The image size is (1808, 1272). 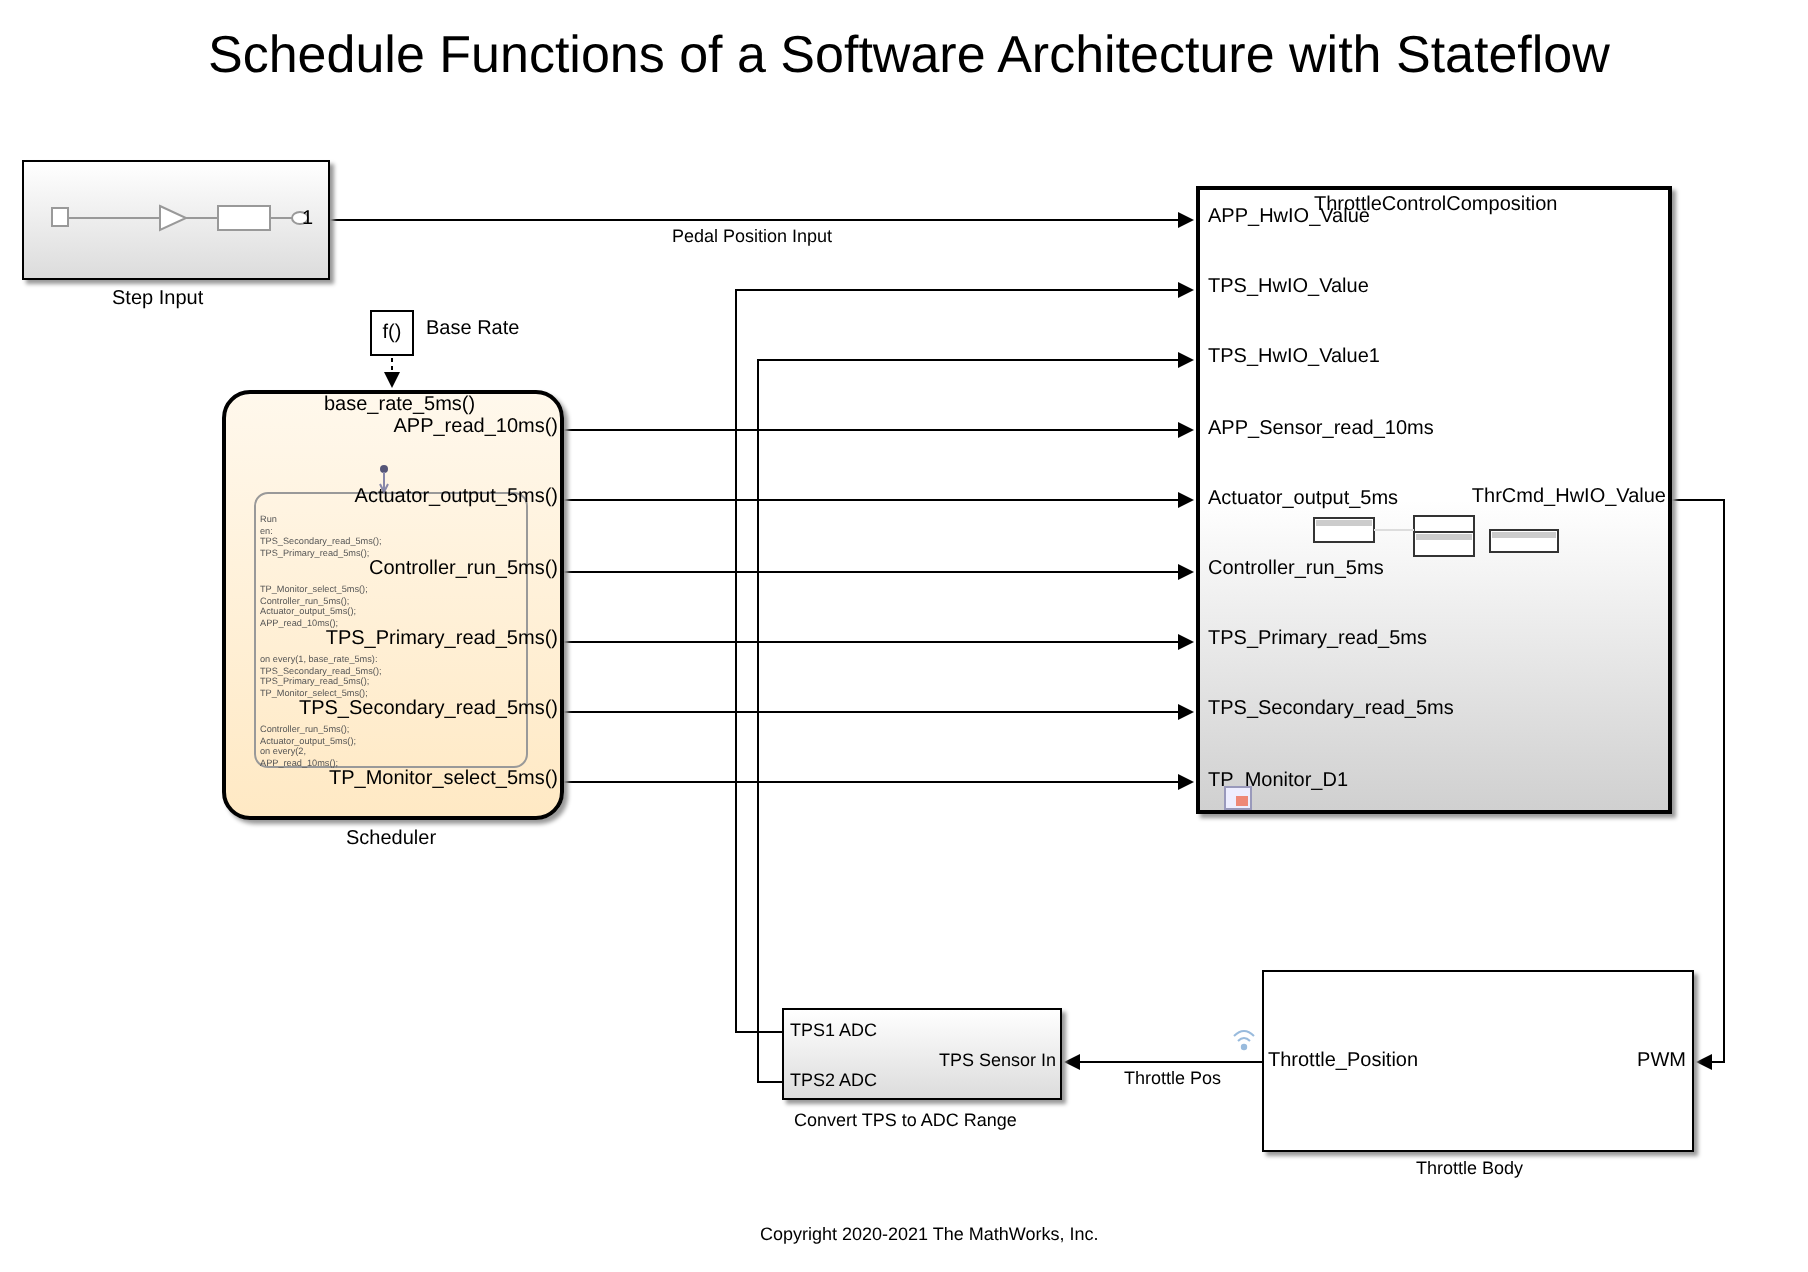 What do you see at coordinates (475, 428) in the screenshot?
I see `port-label: APP_read_10ms()` at bounding box center [475, 428].